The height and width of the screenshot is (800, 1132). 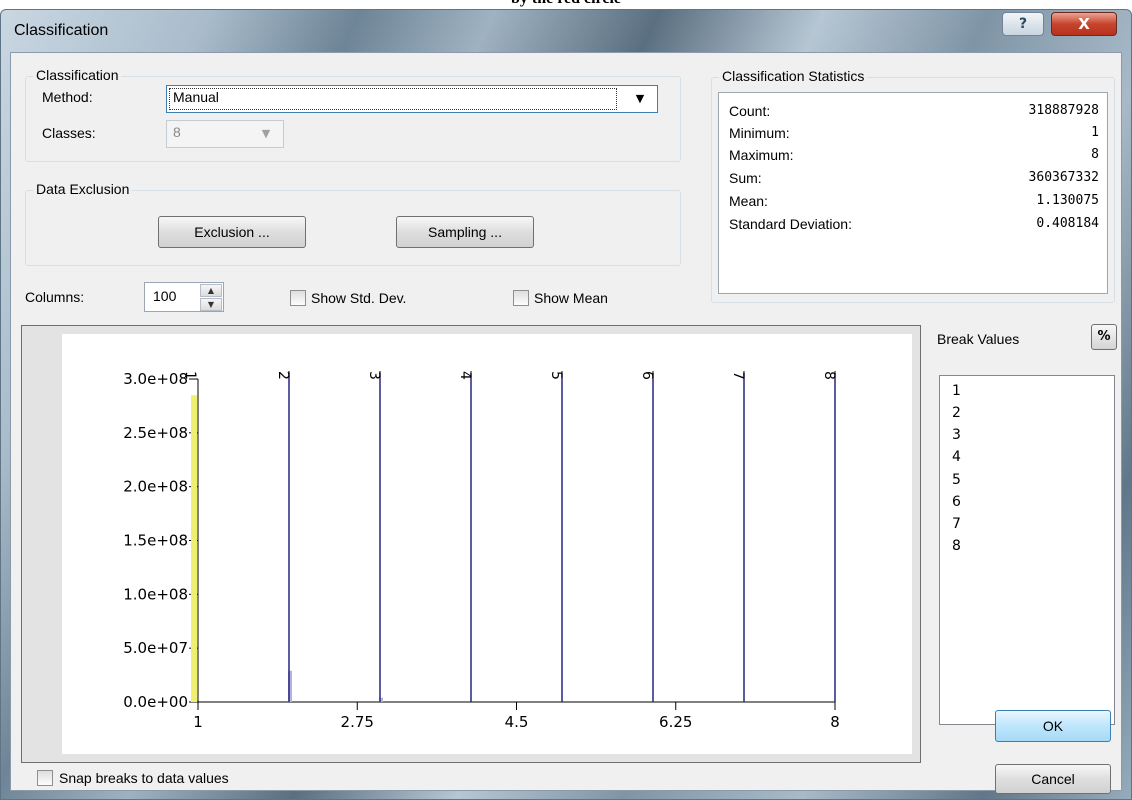 What do you see at coordinates (835, 722) in the screenshot?
I see `x-tick-label: 8` at bounding box center [835, 722].